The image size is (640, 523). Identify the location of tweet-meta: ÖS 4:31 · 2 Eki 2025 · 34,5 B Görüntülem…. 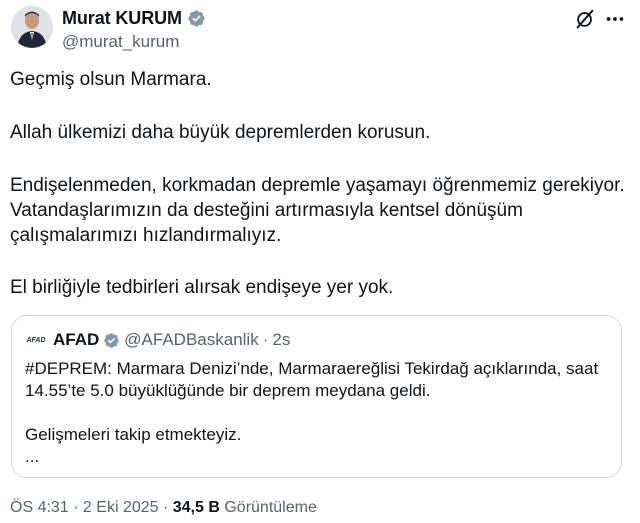
(163, 508).